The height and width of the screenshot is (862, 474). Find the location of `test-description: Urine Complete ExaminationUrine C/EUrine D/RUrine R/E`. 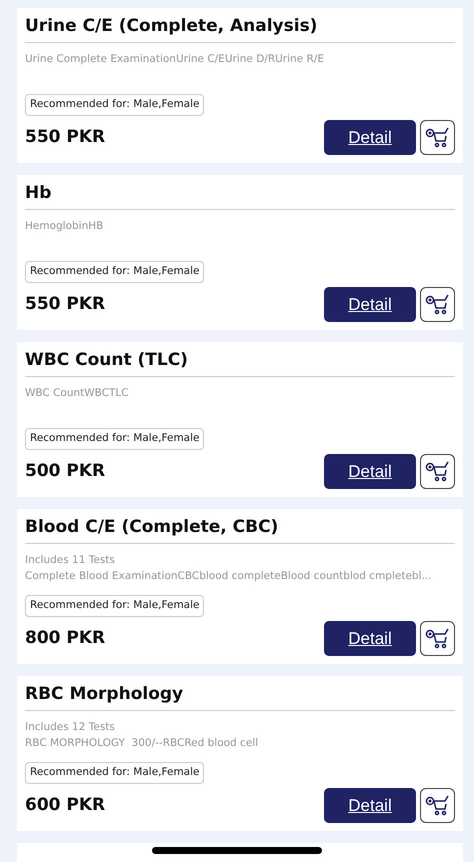

test-description: Urine Complete ExaminationUrine C/EUrine D/RUrine R/E is located at coordinates (175, 59).